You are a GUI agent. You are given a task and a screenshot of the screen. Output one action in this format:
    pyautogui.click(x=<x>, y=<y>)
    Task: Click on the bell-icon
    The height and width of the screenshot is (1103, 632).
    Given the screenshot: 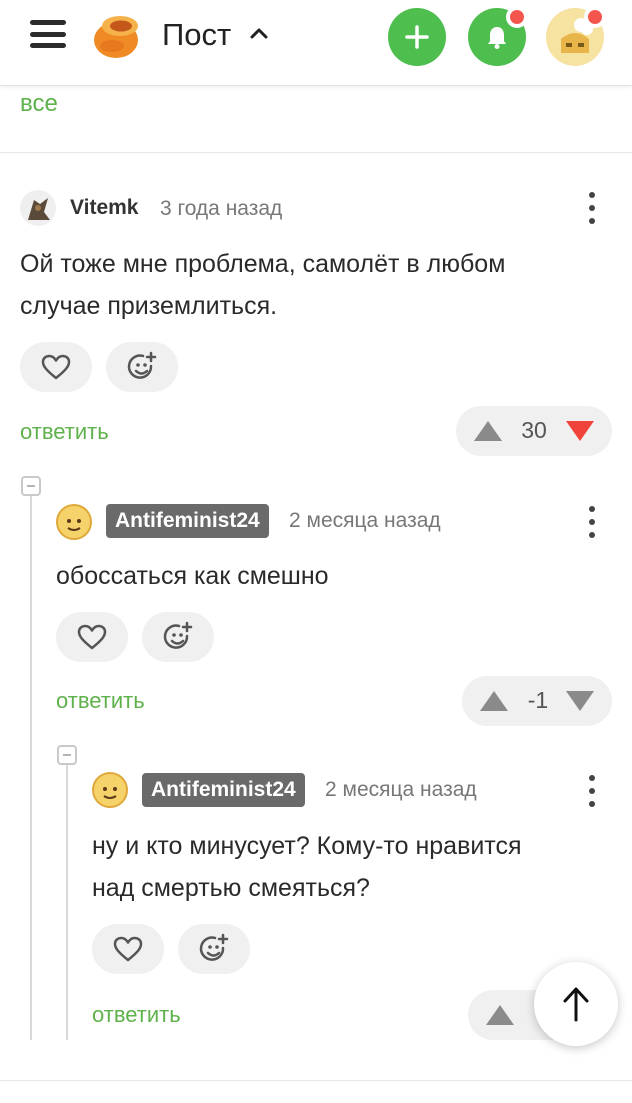 What is the action you would take?
    pyautogui.click(x=497, y=38)
    